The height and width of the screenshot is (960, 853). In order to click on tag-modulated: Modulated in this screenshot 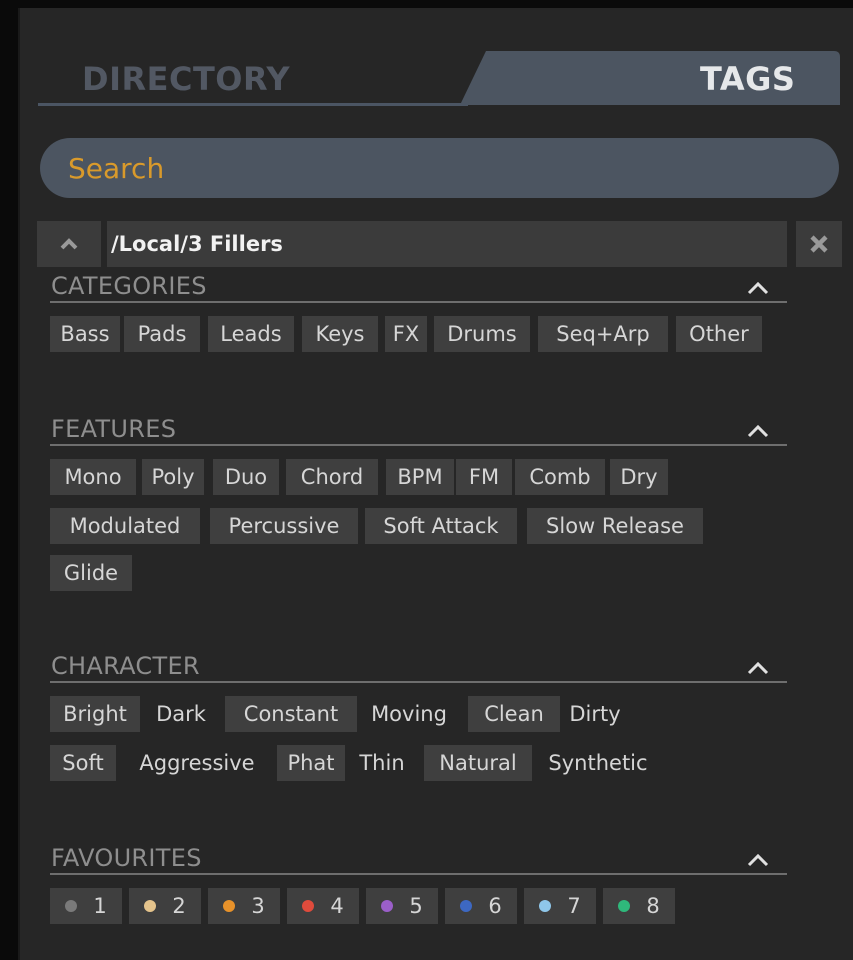, I will do `click(125, 526)`.